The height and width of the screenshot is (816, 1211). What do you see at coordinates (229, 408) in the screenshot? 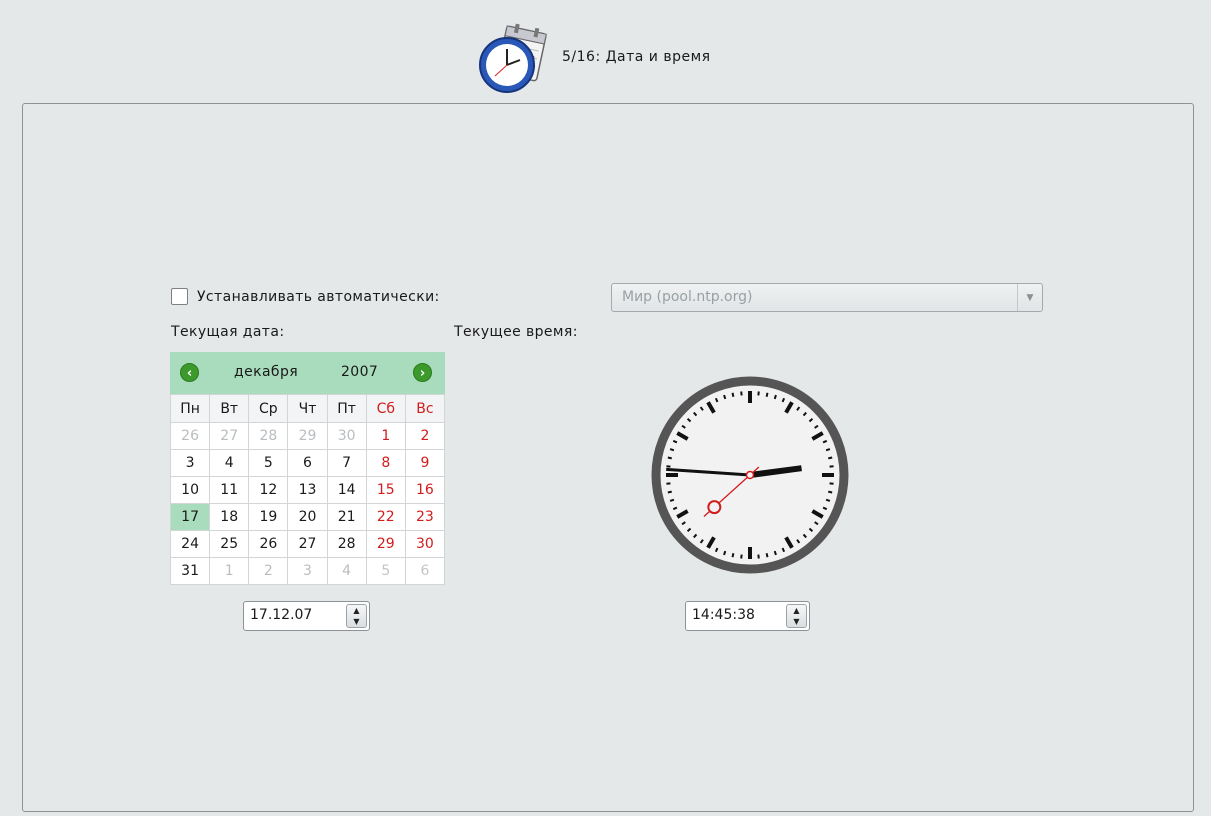
I see `weekday-header: Вт` at bounding box center [229, 408].